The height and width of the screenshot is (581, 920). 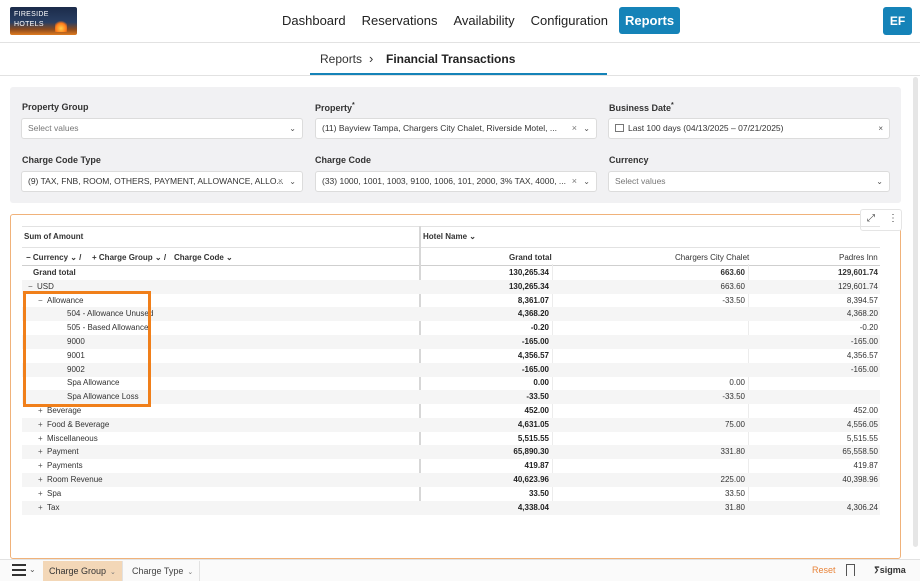 I want to click on cell-padres-inn: -165.00, so click(x=864, y=369).